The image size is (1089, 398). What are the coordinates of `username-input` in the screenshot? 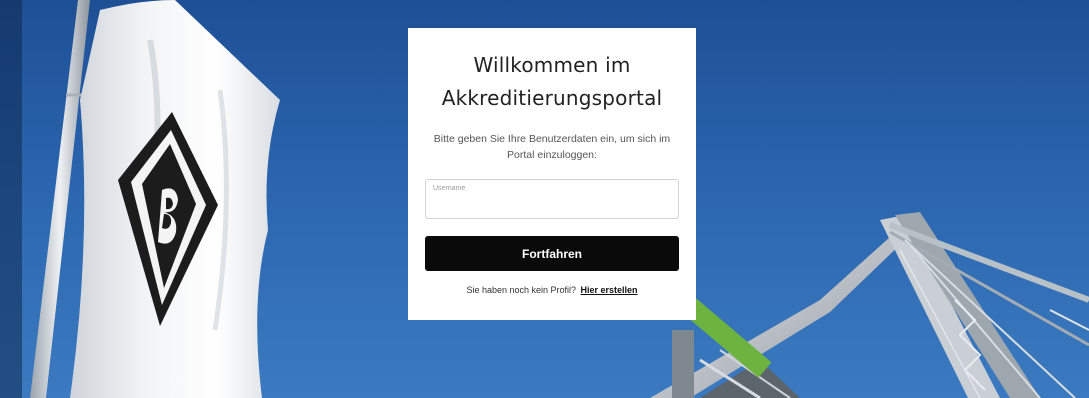 It's located at (552, 205).